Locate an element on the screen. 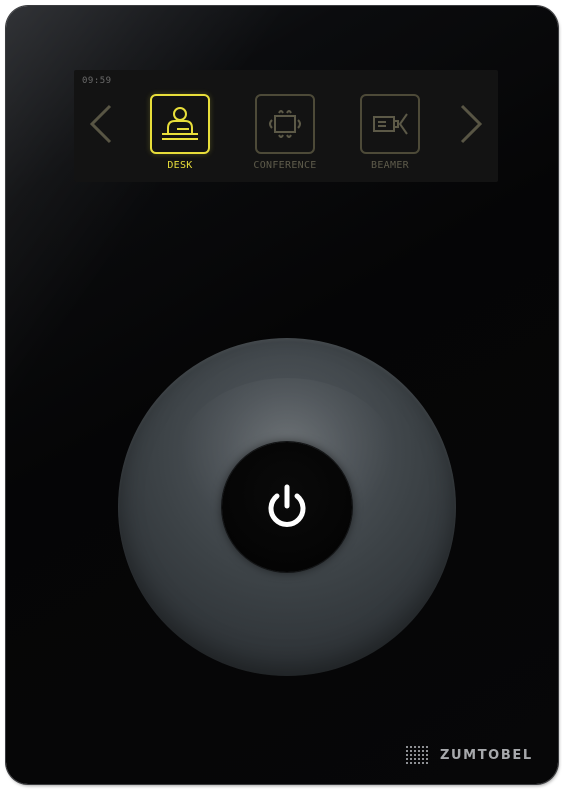  desk-icon is located at coordinates (180, 123).